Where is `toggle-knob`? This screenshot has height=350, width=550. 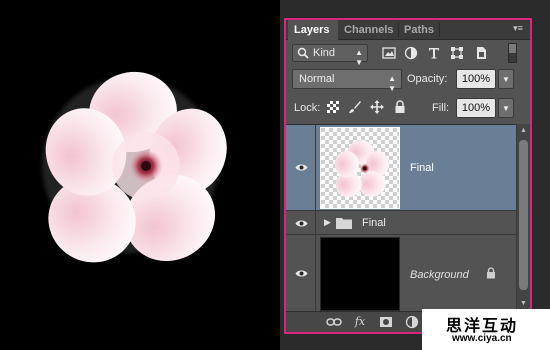 toggle-knob is located at coordinates (512, 48).